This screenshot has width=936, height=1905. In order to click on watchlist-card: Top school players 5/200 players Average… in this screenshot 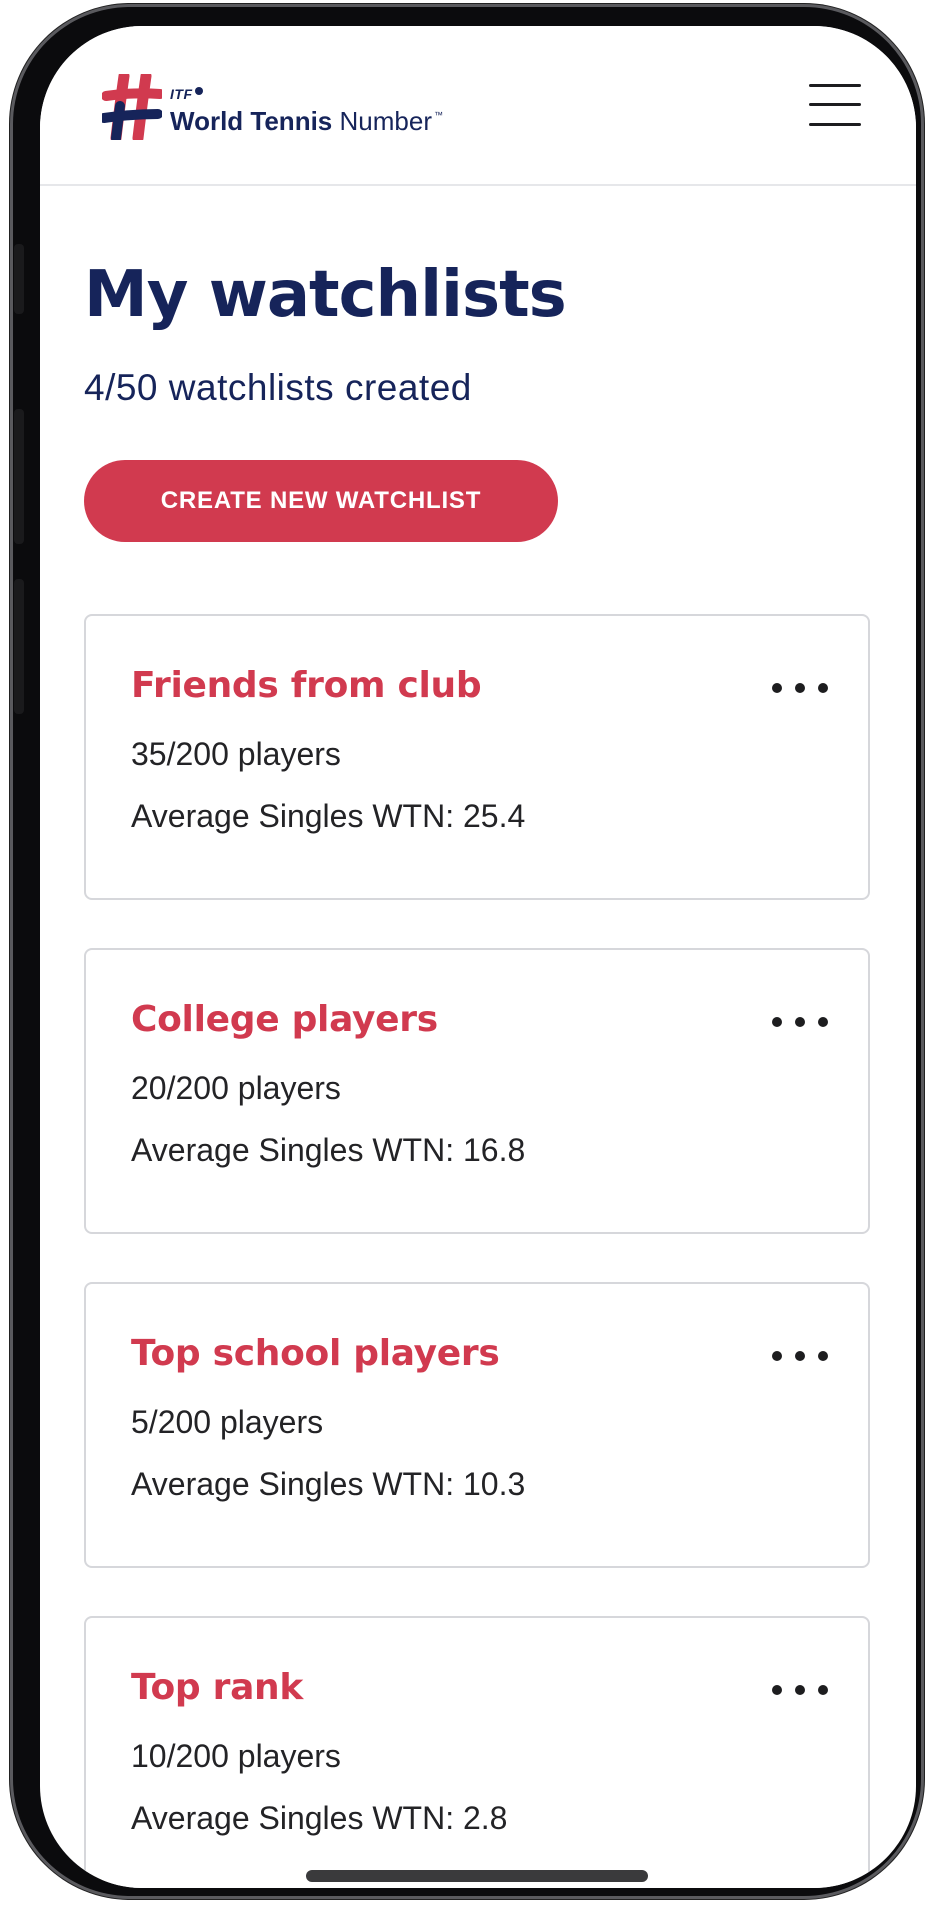, I will do `click(477, 1425)`.